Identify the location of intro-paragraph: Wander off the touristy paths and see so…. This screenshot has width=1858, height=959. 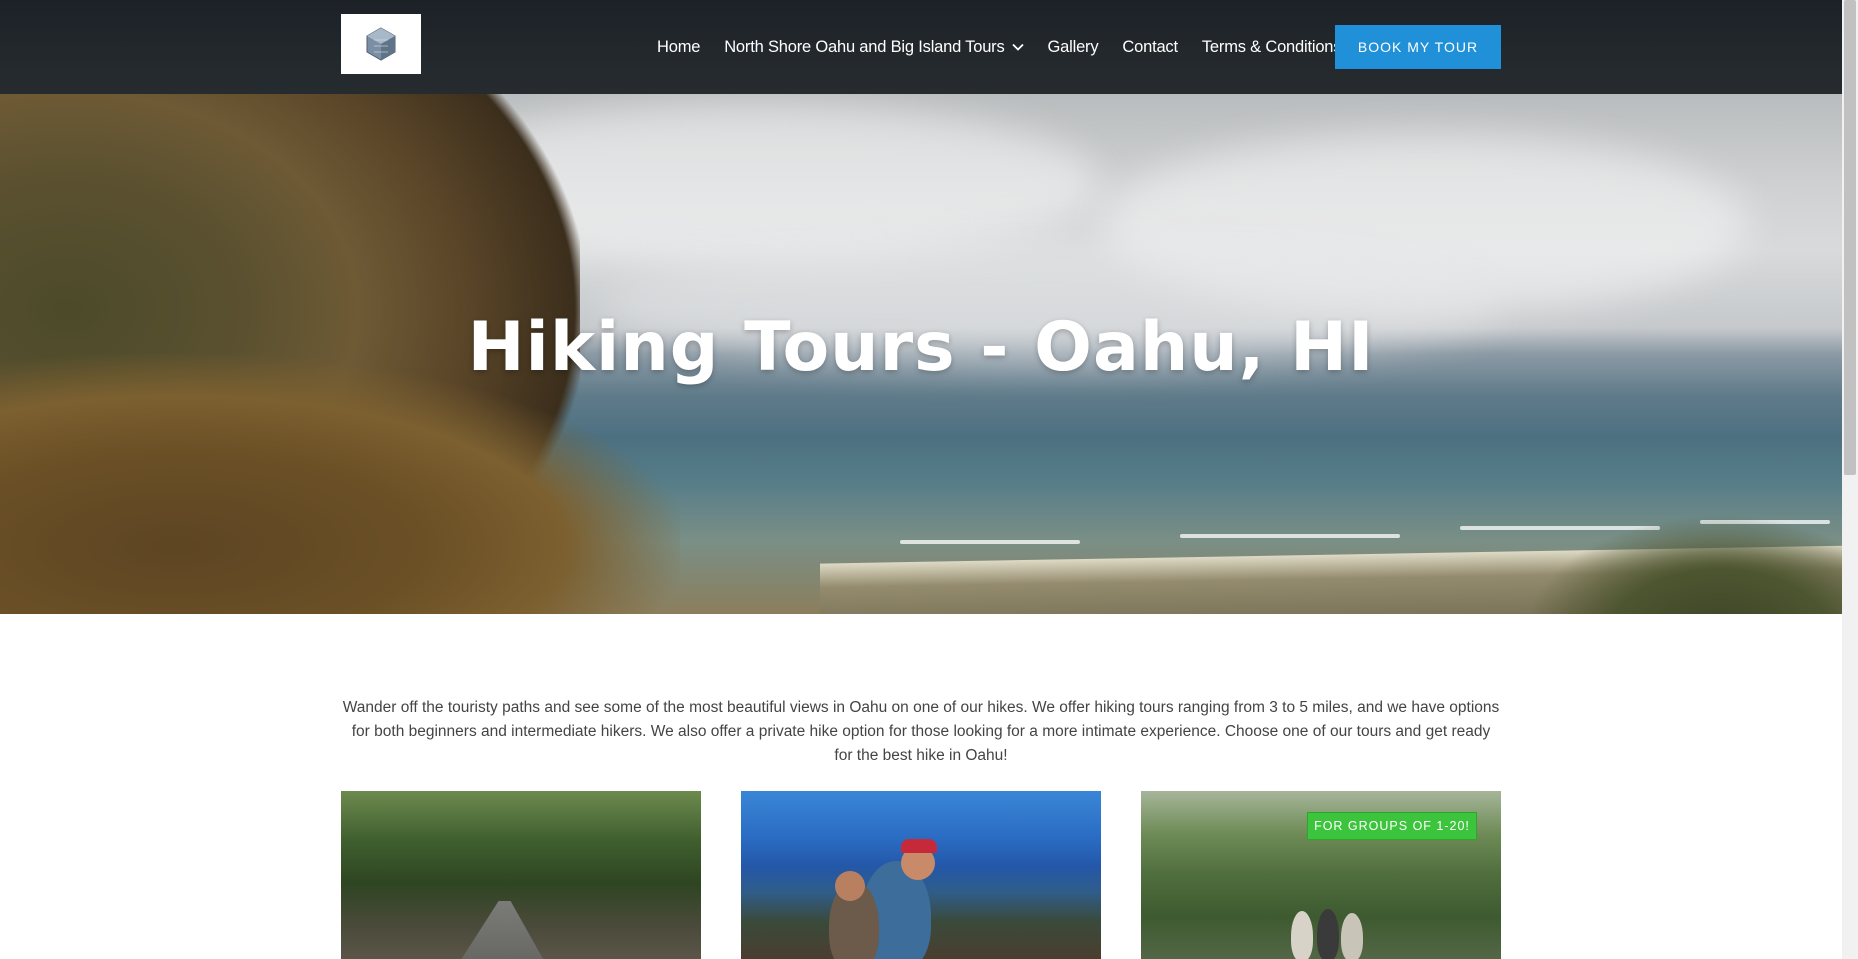
(921, 731).